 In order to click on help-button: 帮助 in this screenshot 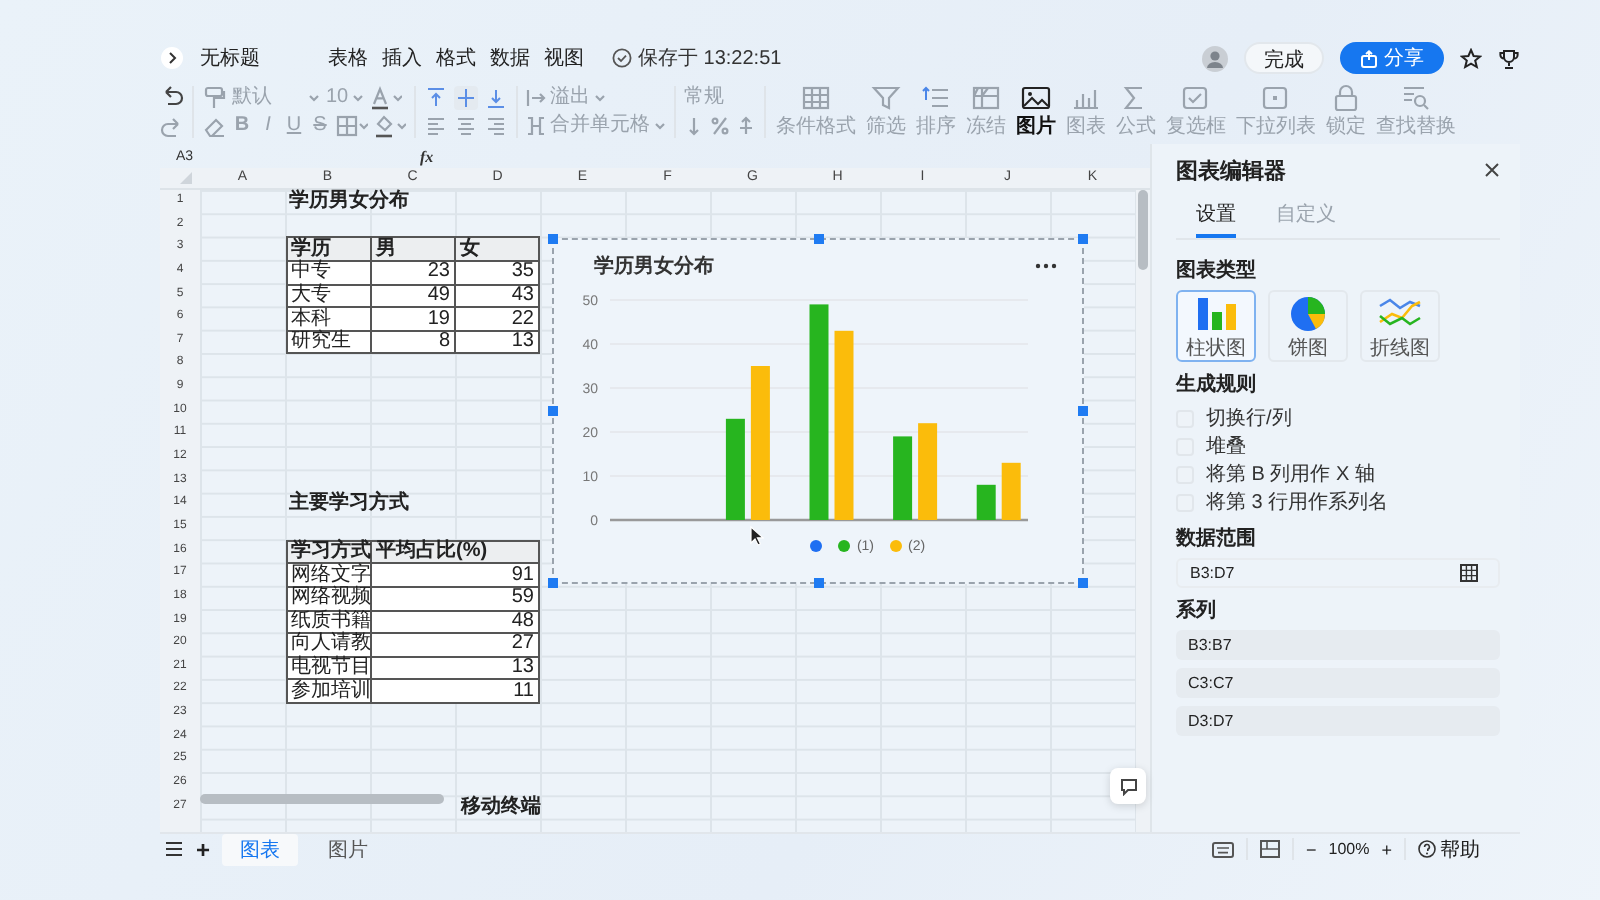, I will do `click(1469, 849)`.